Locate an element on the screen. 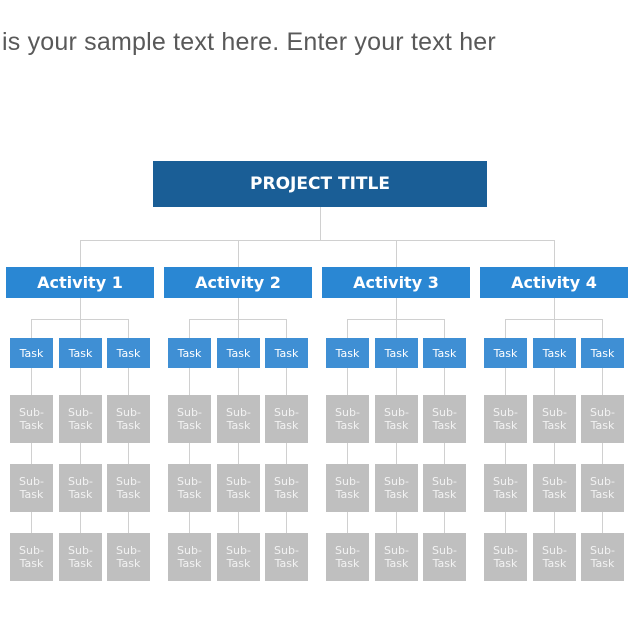 The image size is (640, 640). activity-box: Activity 3 is located at coordinates (396, 282).